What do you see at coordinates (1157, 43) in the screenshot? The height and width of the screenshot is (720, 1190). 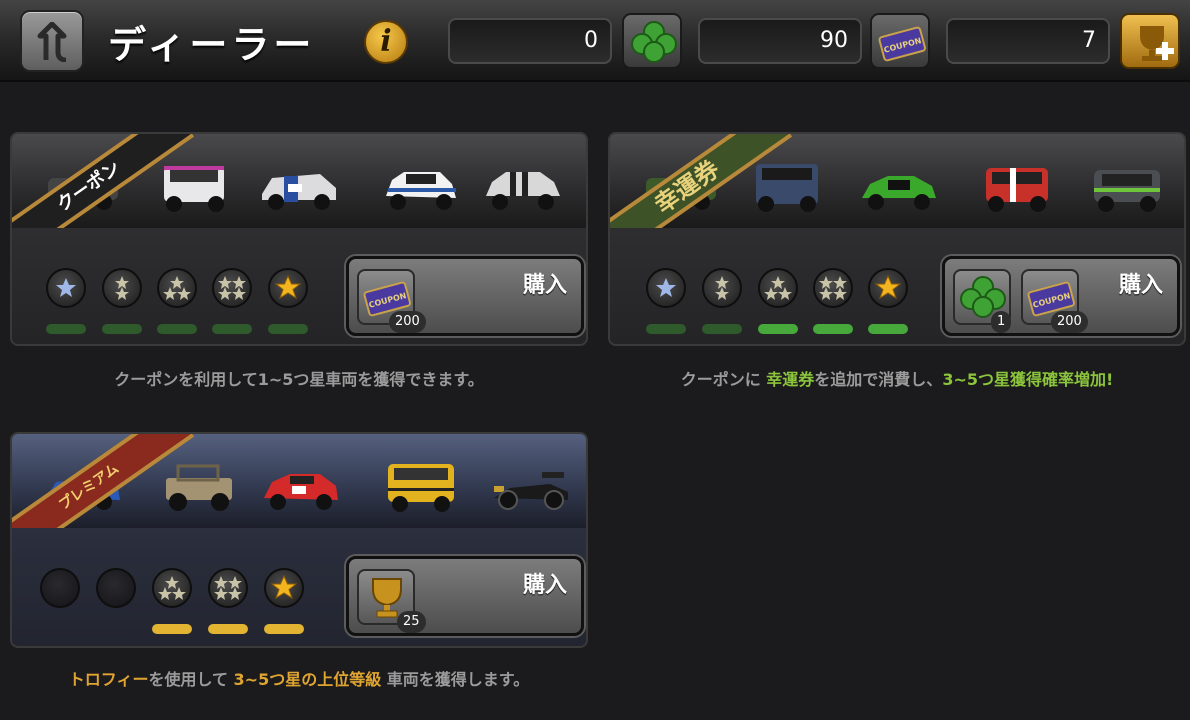 I see `trophy-plus-icon` at bounding box center [1157, 43].